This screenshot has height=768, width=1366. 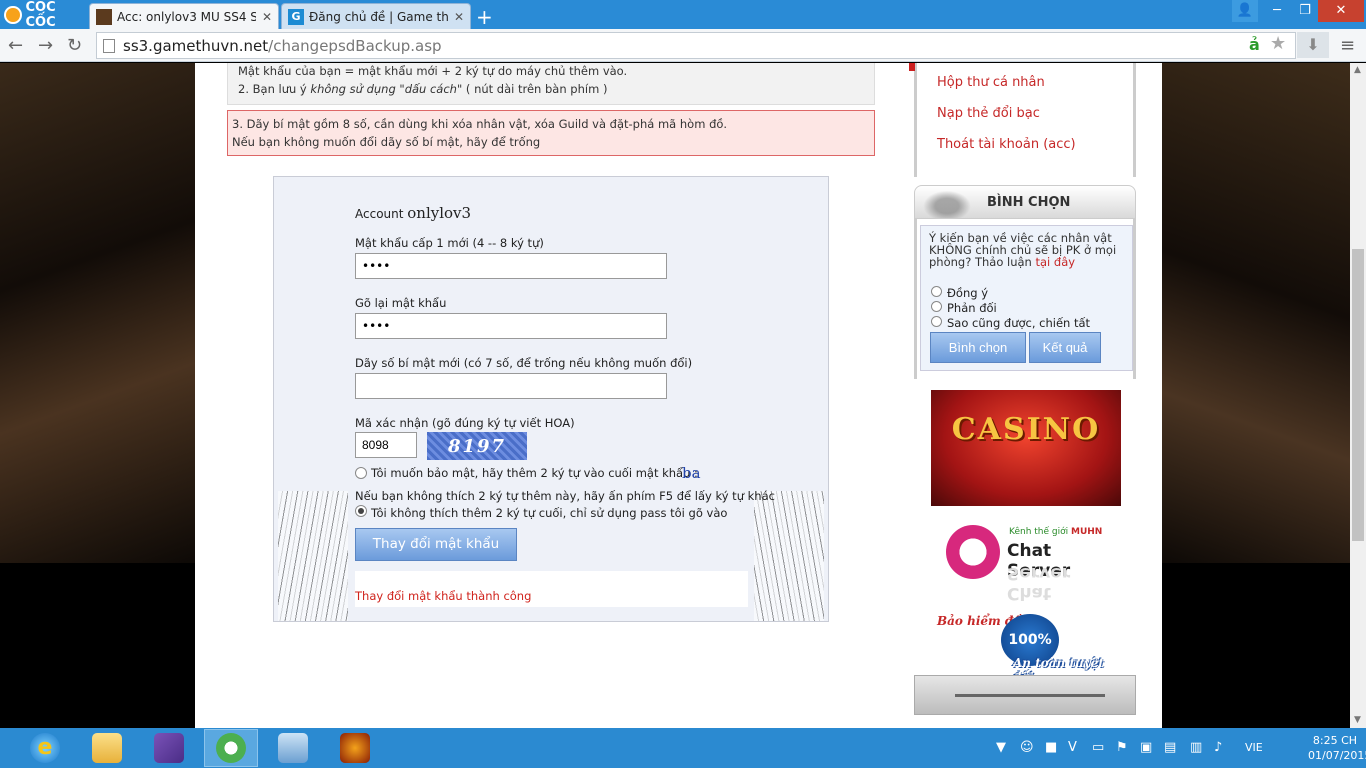 I want to click on chat-bubble-icon, so click(x=973, y=552).